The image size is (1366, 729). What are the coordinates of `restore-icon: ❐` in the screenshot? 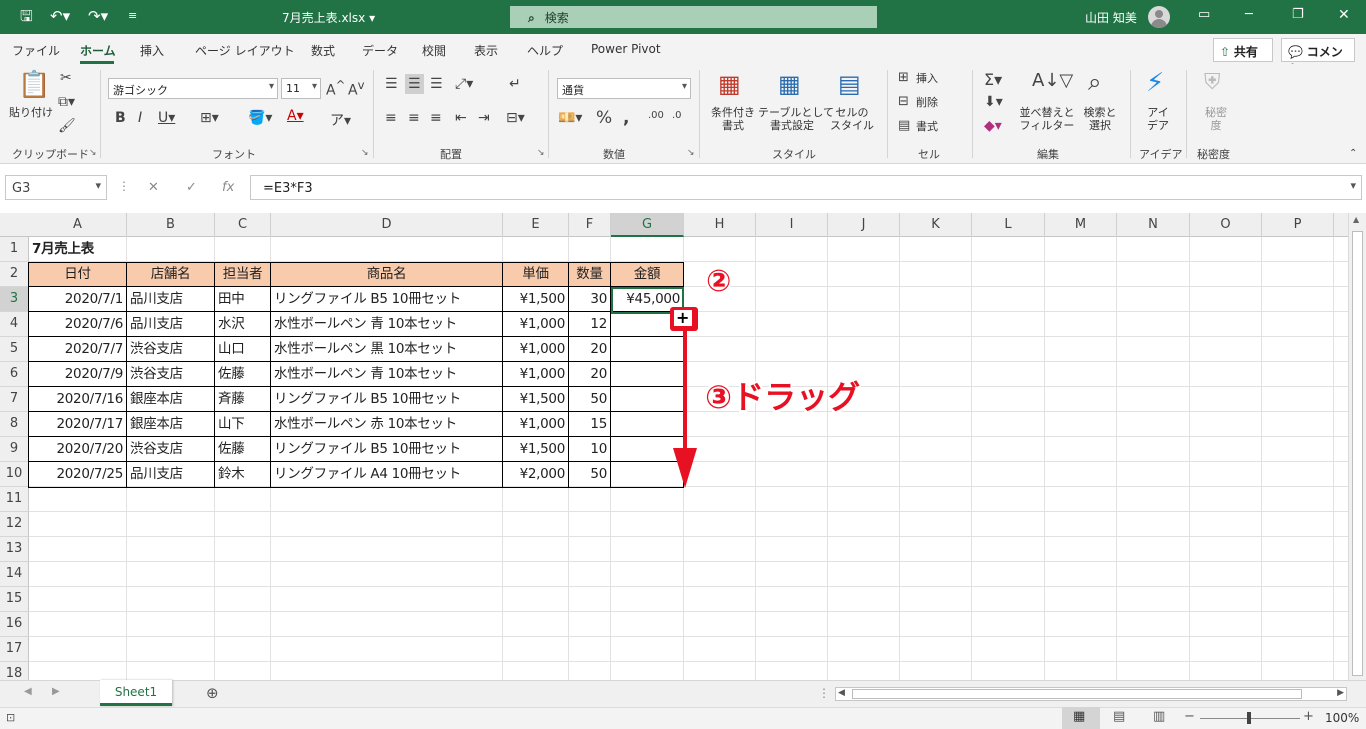 It's located at (1298, 14).